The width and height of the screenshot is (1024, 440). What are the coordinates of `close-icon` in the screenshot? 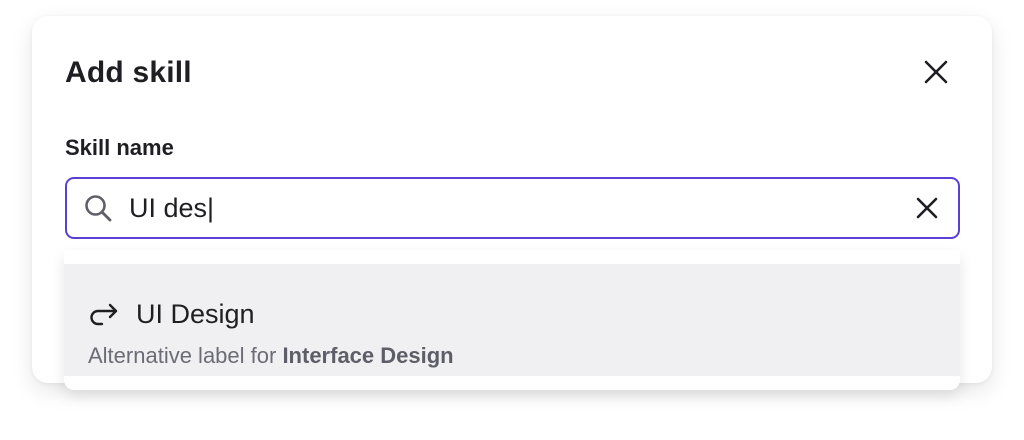 It's located at (936, 72).